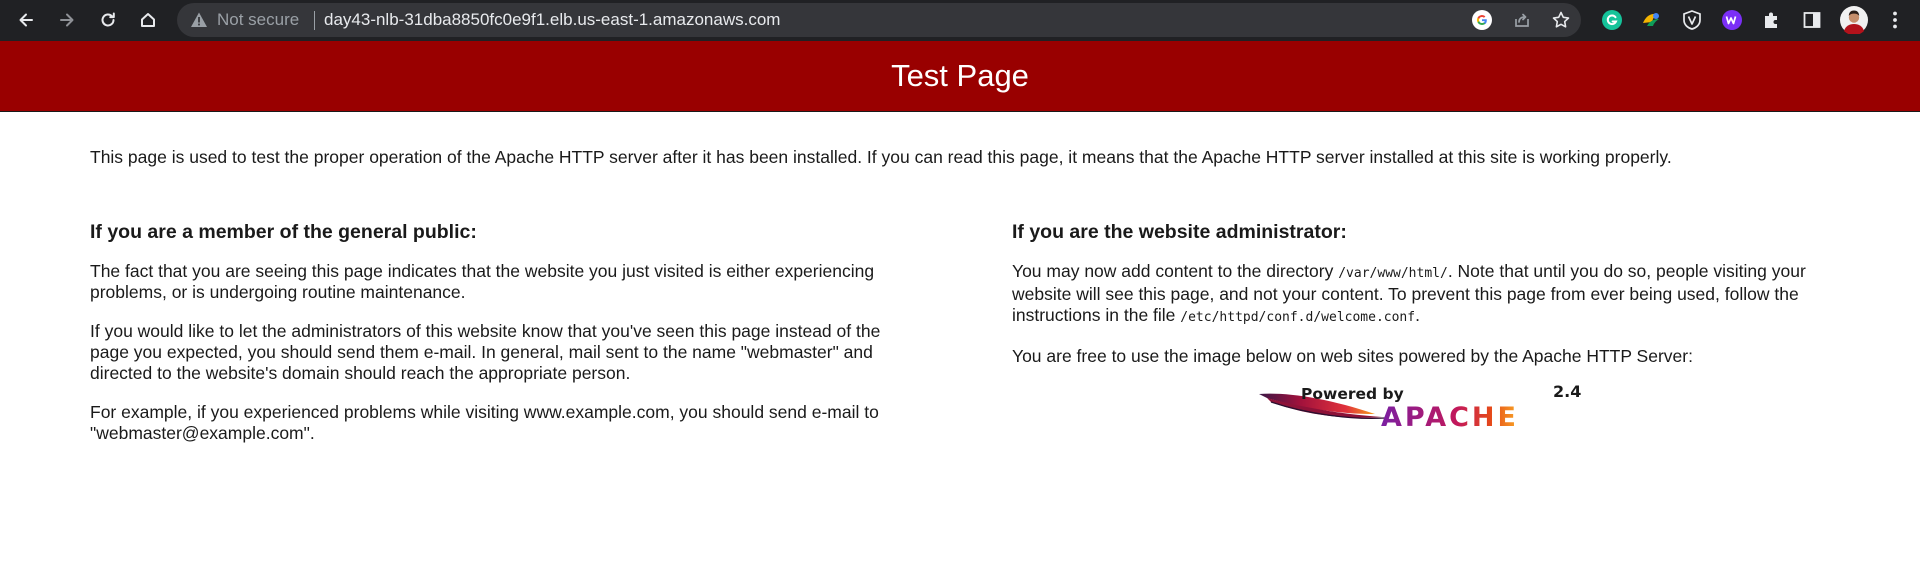  What do you see at coordinates (1352, 394) in the screenshot?
I see `badge-powered-by: Powered by` at bounding box center [1352, 394].